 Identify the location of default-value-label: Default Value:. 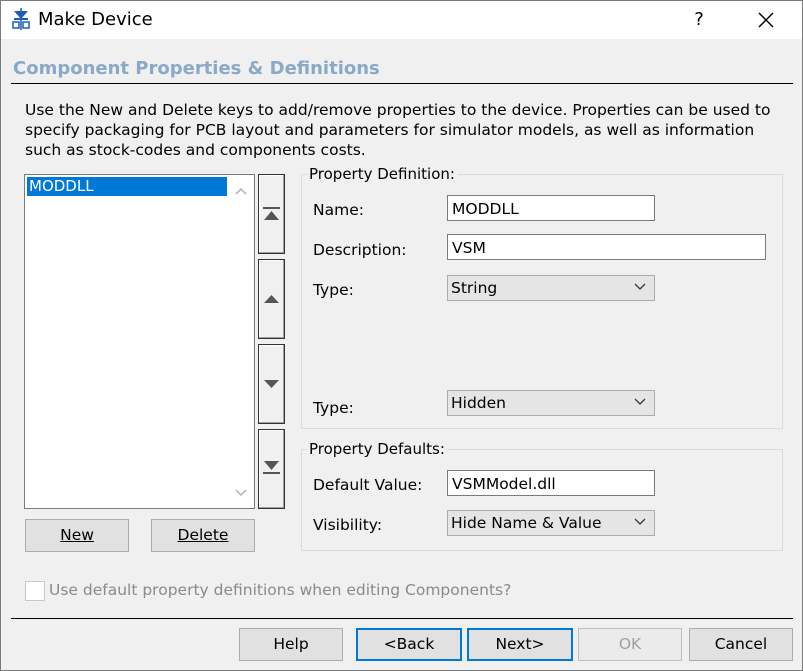
(368, 485).